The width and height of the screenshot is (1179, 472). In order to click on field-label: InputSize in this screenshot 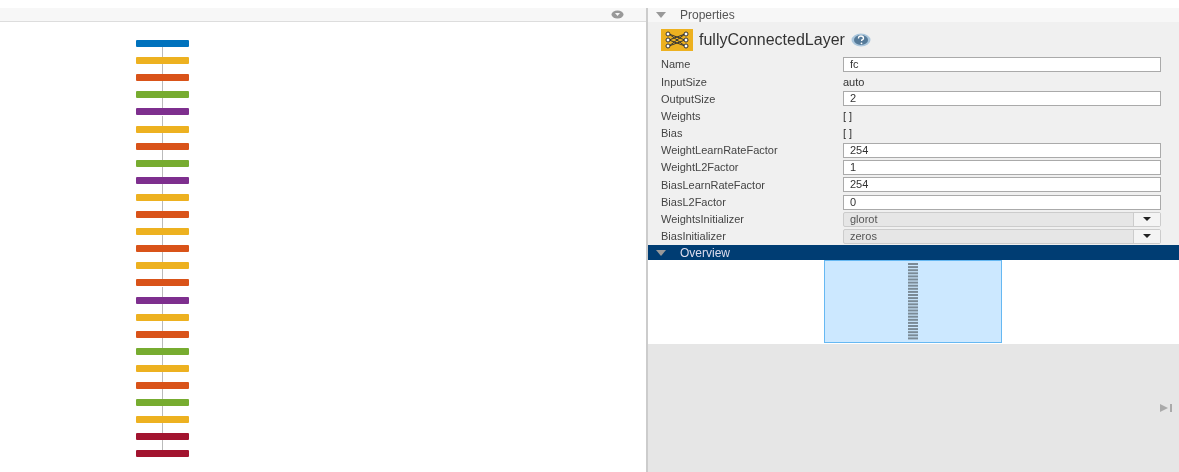, I will do `click(684, 82)`.